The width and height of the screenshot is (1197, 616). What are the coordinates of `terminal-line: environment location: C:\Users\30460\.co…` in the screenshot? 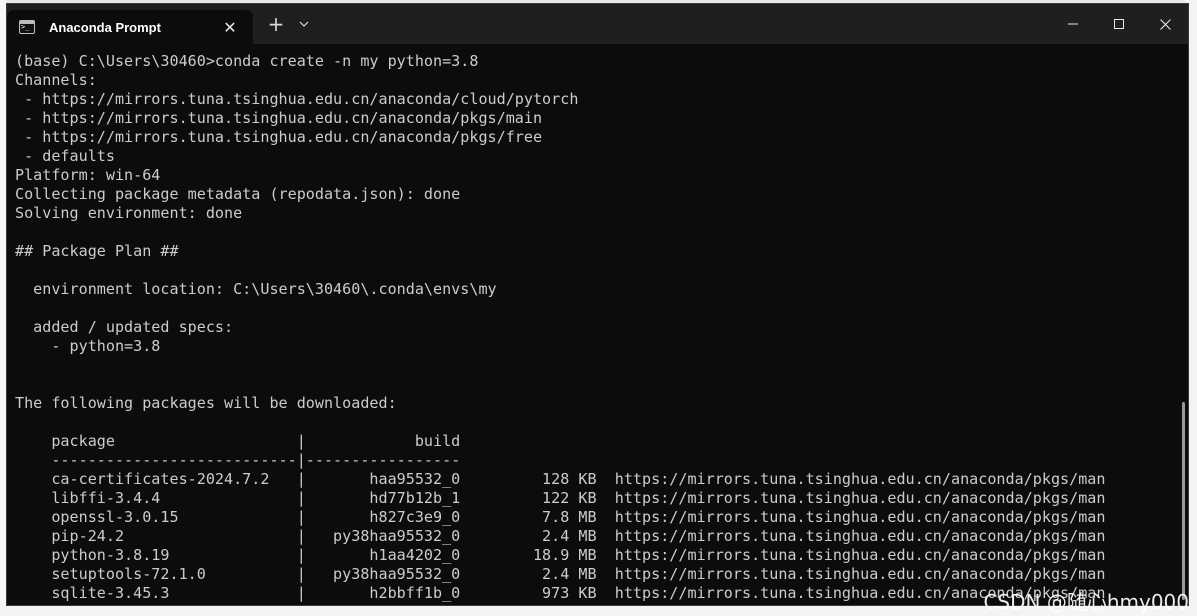 It's located at (256, 289).